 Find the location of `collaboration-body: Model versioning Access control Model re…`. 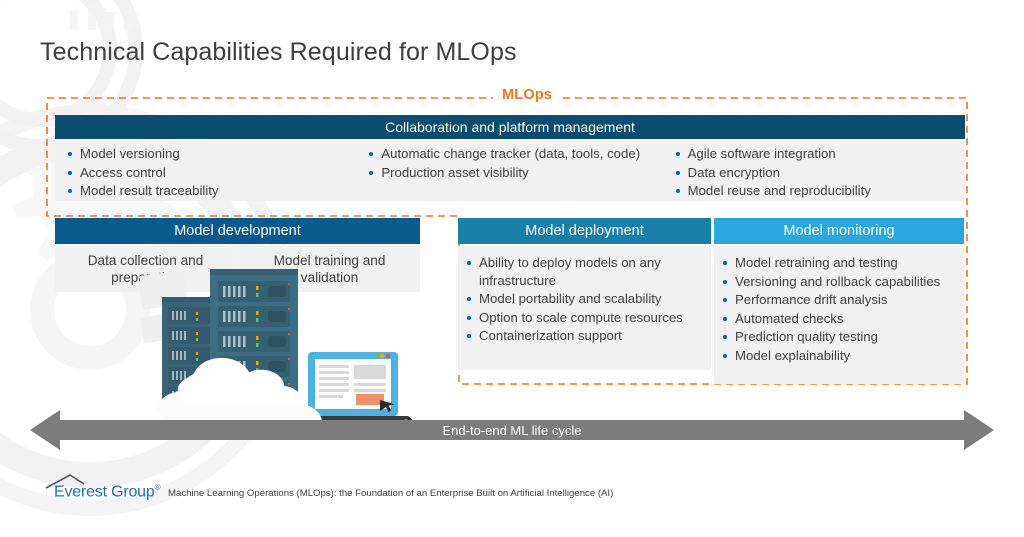

collaboration-body: Model versioning Access control Model re… is located at coordinates (510, 171).